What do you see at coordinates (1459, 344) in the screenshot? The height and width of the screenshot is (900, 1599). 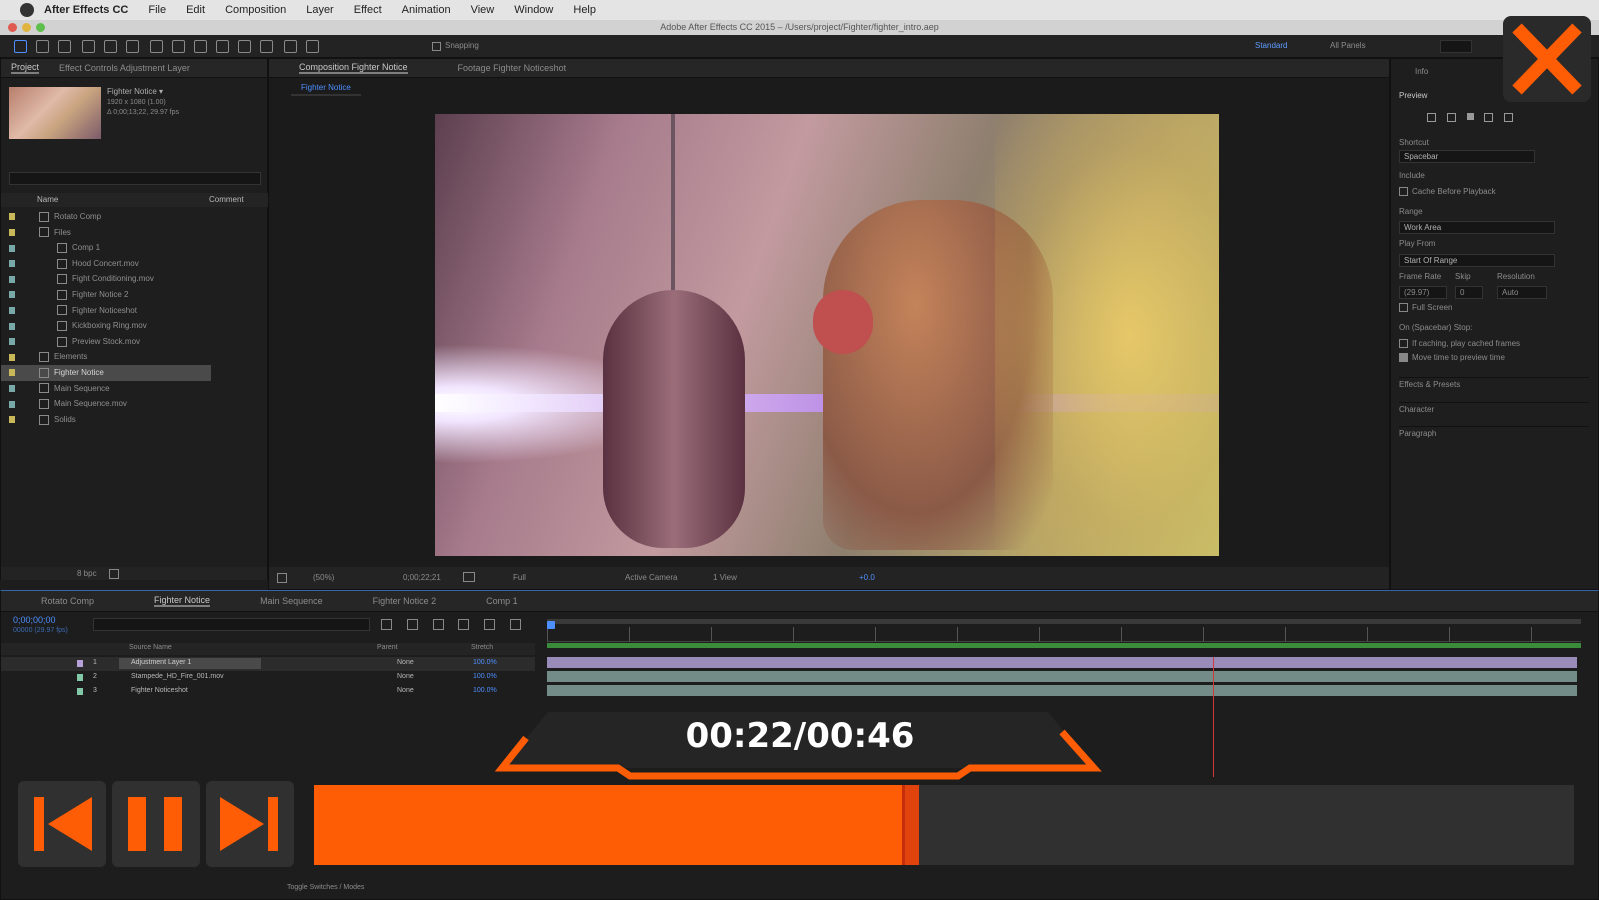 I see `stop-option-cached: If caching, play cached frames` at bounding box center [1459, 344].